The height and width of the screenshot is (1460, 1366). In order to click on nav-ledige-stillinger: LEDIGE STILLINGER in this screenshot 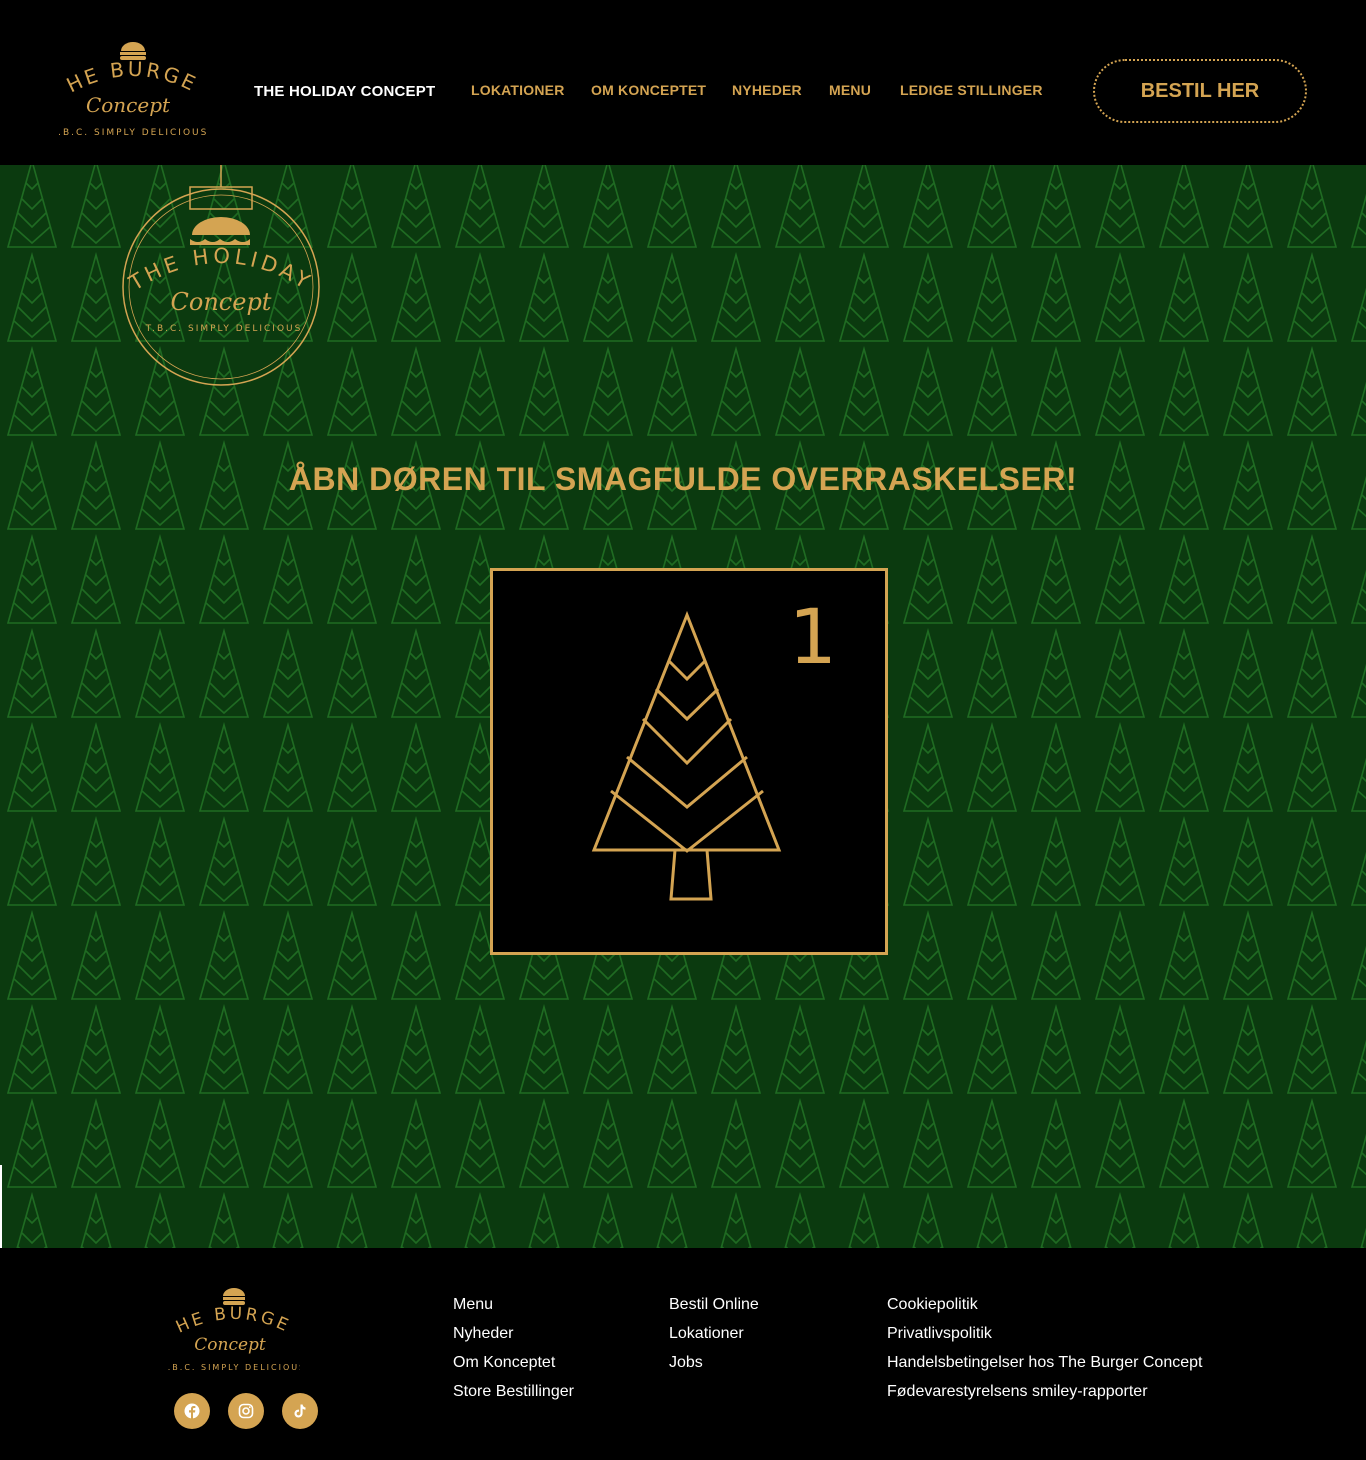, I will do `click(971, 90)`.